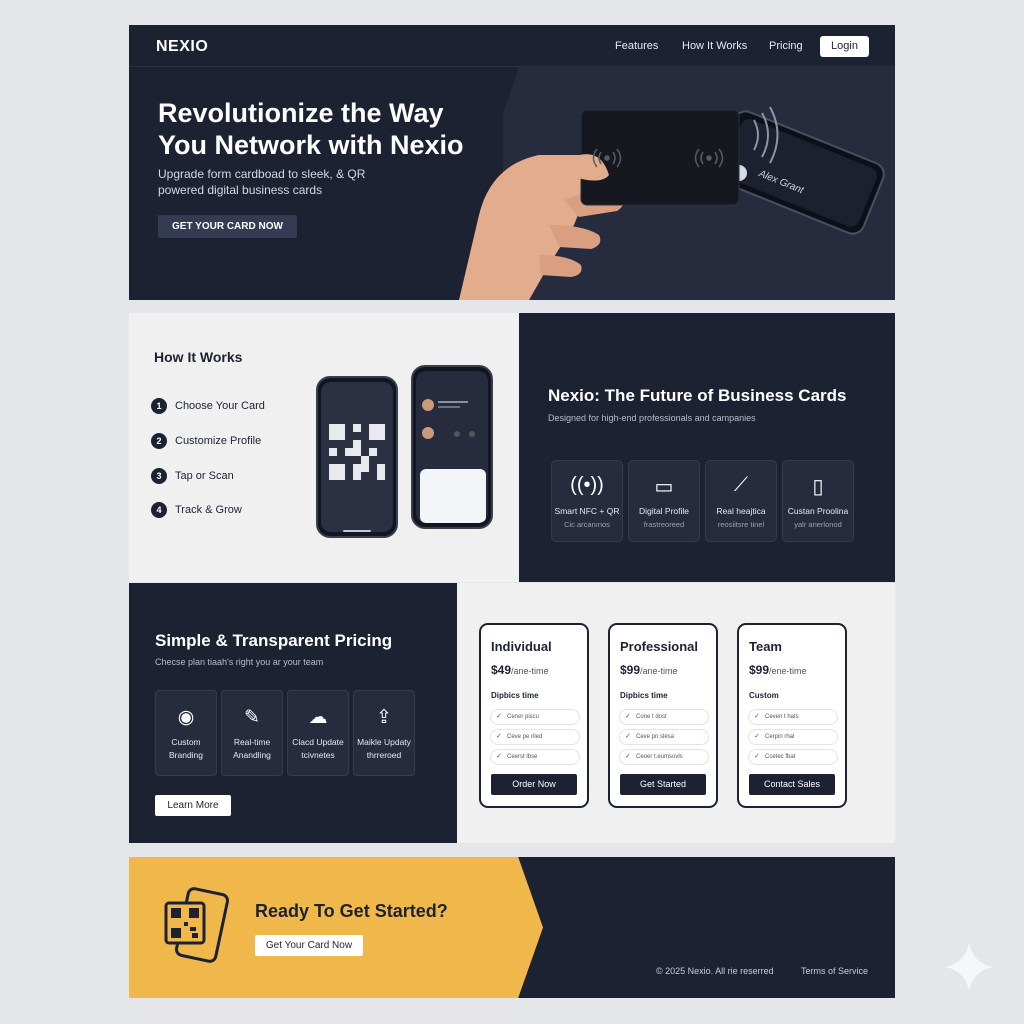 The image size is (1024, 1024). What do you see at coordinates (159, 441) in the screenshot?
I see `step-number: 2` at bounding box center [159, 441].